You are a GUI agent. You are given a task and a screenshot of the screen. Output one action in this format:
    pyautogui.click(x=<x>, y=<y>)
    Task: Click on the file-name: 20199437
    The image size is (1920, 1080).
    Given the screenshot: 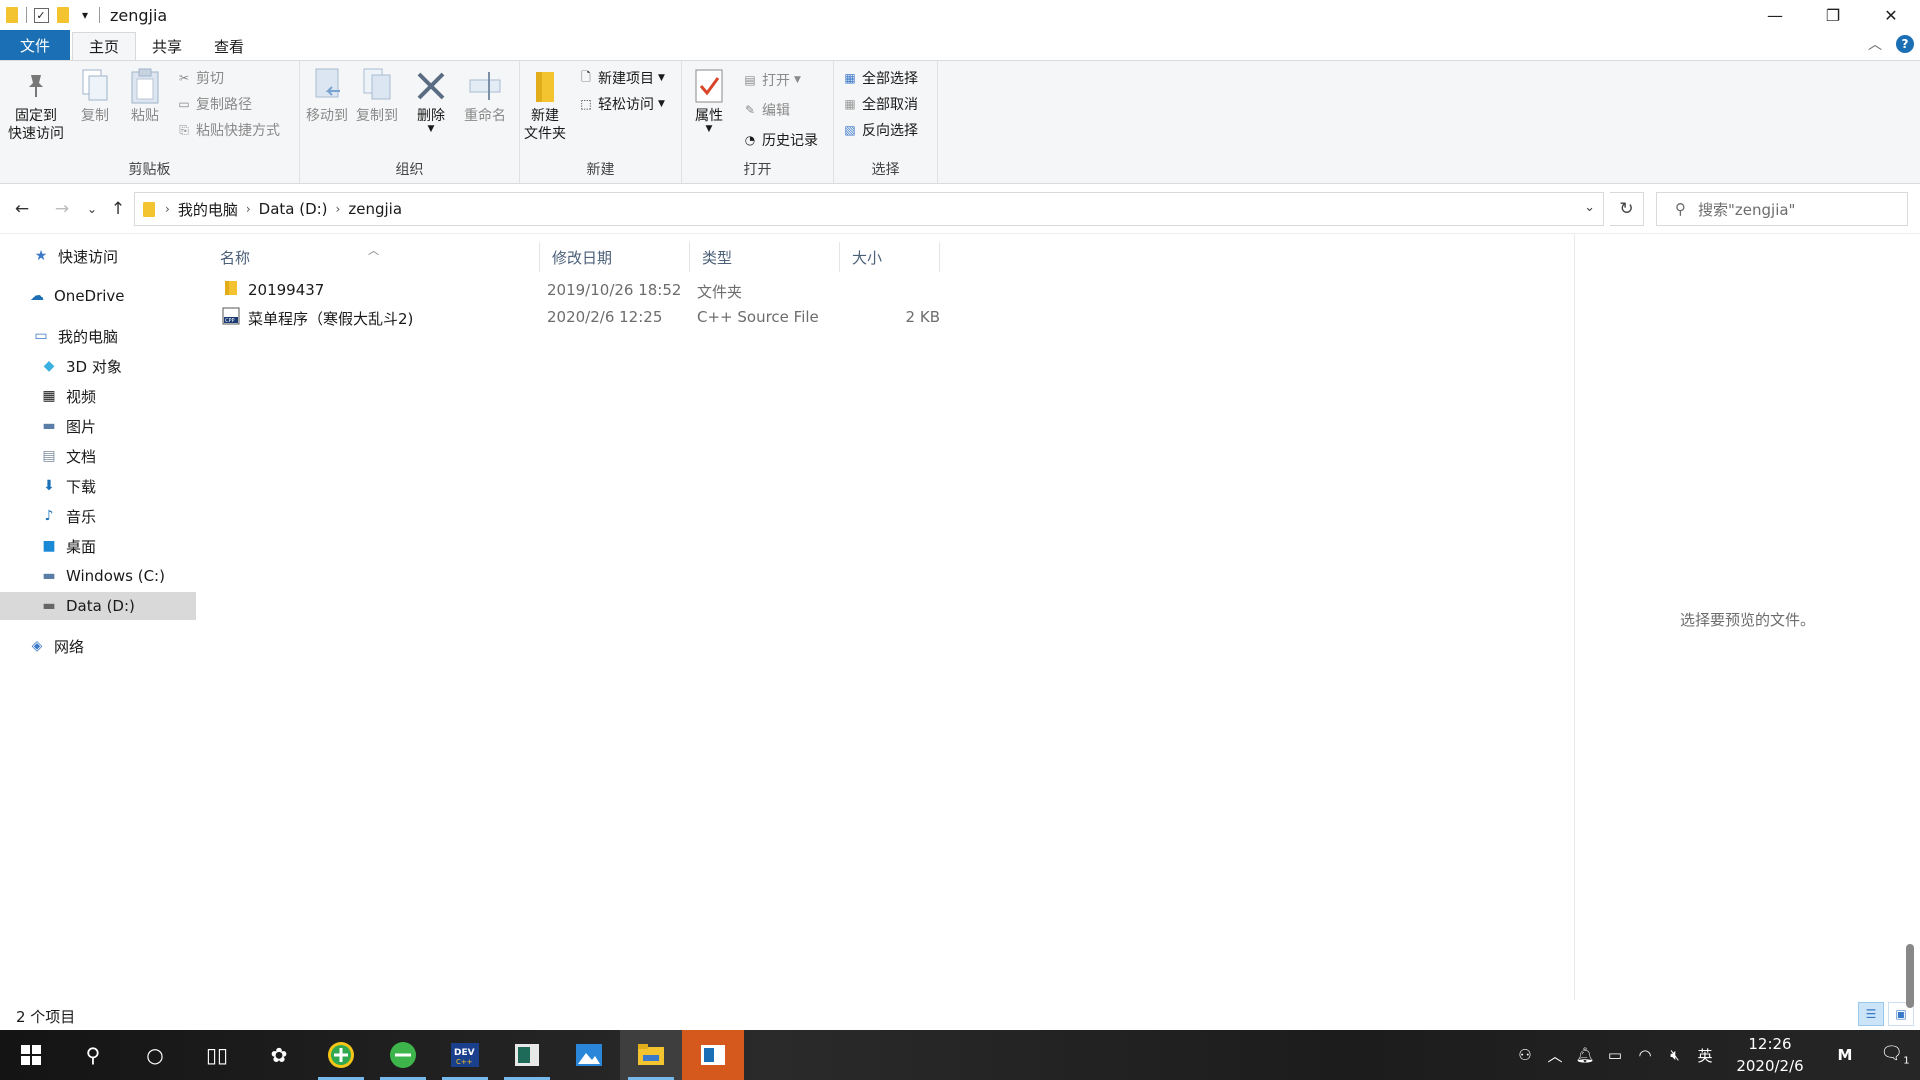 What is the action you would take?
    pyautogui.click(x=286, y=290)
    